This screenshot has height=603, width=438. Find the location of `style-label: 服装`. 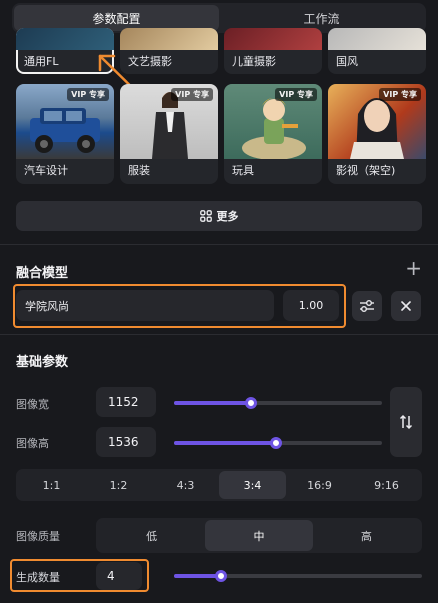

style-label: 服装 is located at coordinates (139, 170).